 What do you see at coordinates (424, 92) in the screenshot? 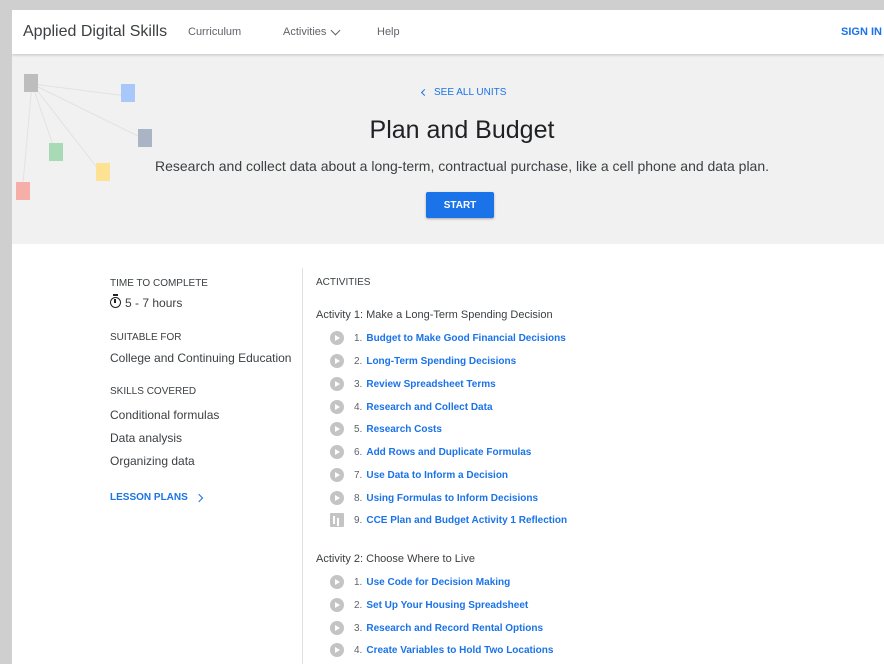
I see `chevron-left-icon` at bounding box center [424, 92].